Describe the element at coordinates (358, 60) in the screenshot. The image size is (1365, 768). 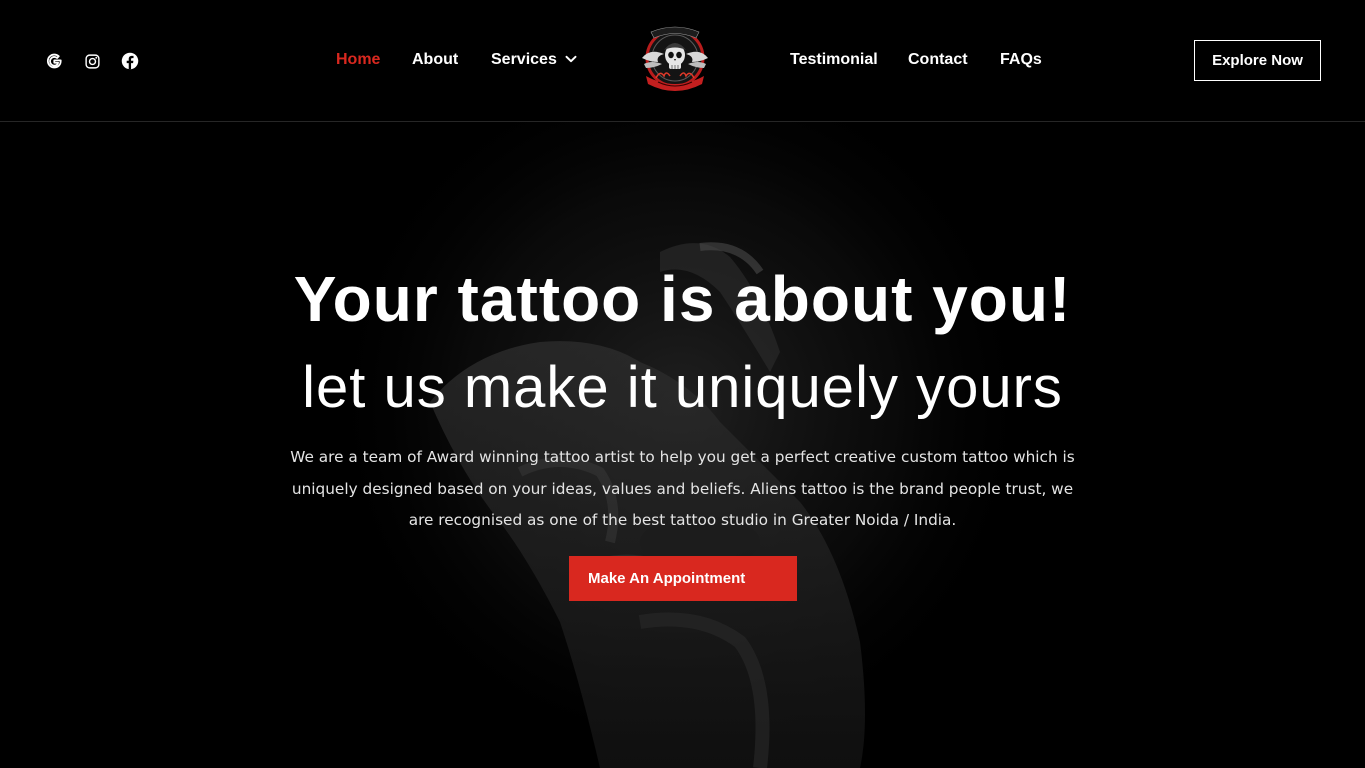
I see `nav-home: Home` at that location.